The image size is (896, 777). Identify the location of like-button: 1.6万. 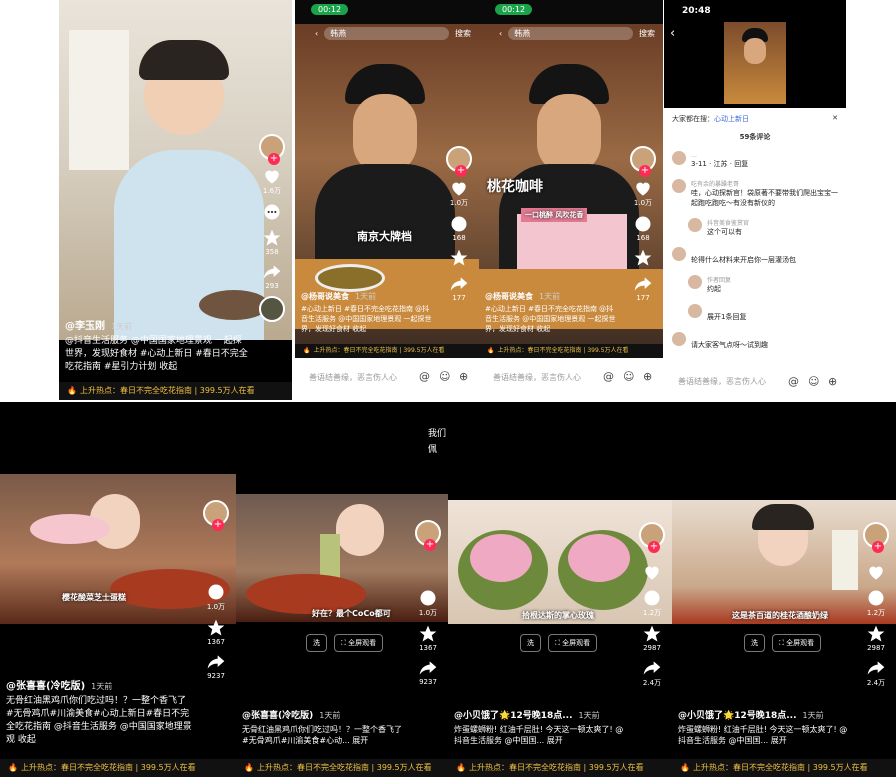
(272, 181).